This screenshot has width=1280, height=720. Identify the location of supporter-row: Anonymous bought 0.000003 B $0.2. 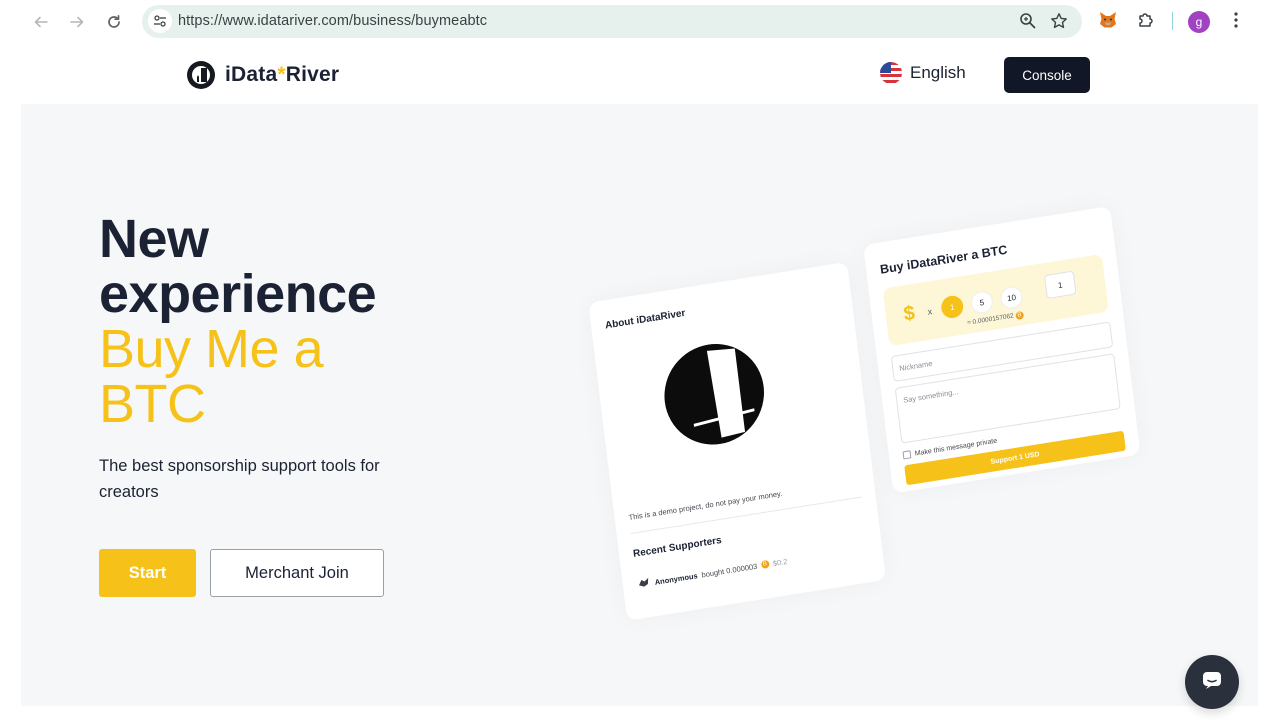
(712, 573).